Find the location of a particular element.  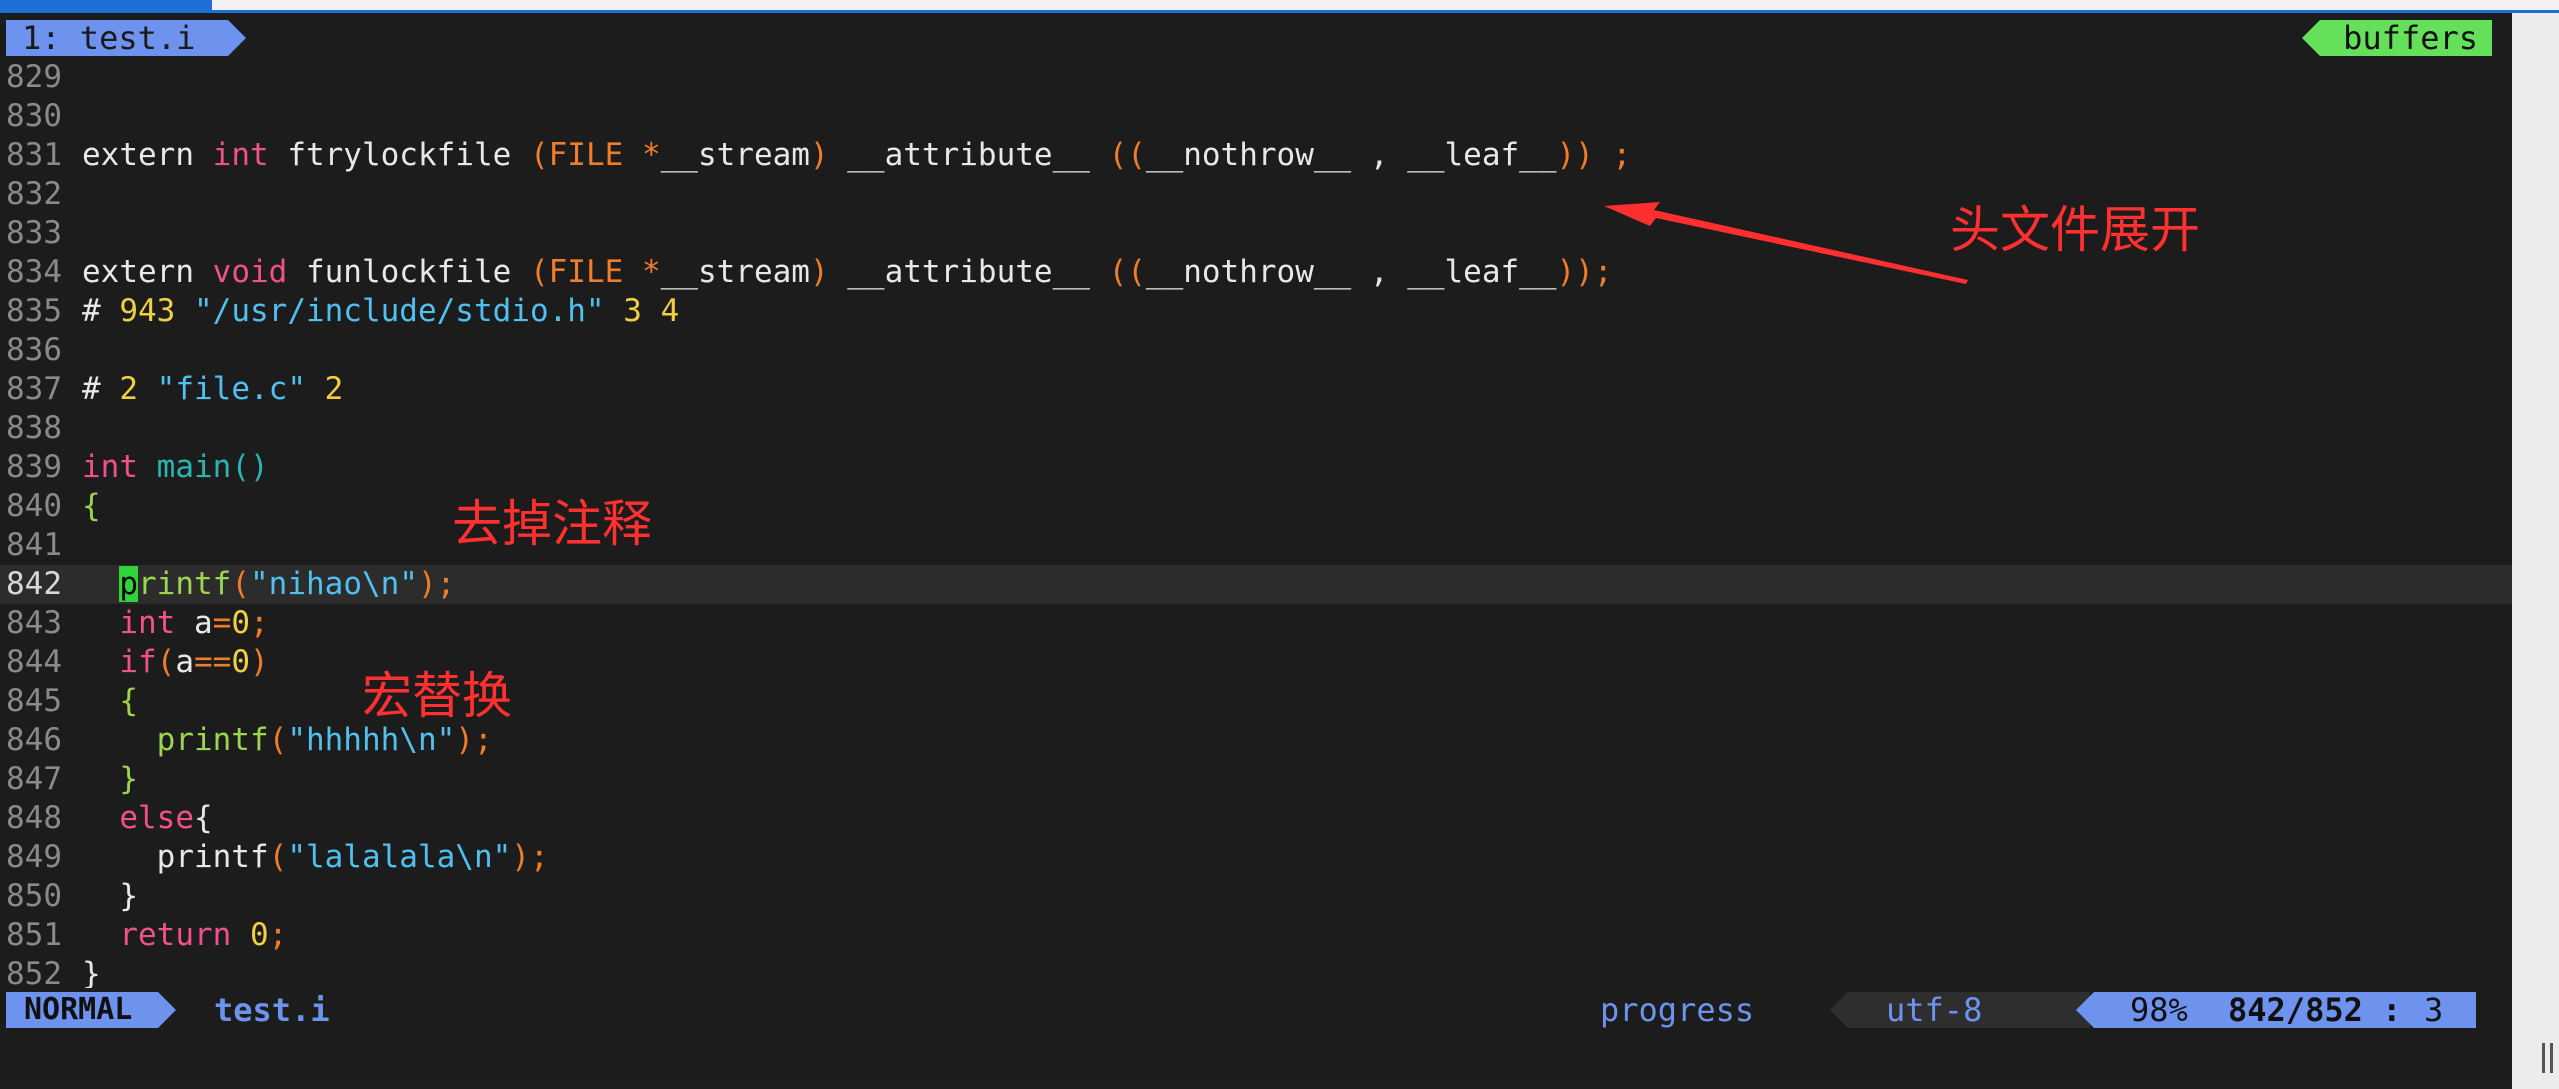

code-line: 850 } is located at coordinates (1256, 896).